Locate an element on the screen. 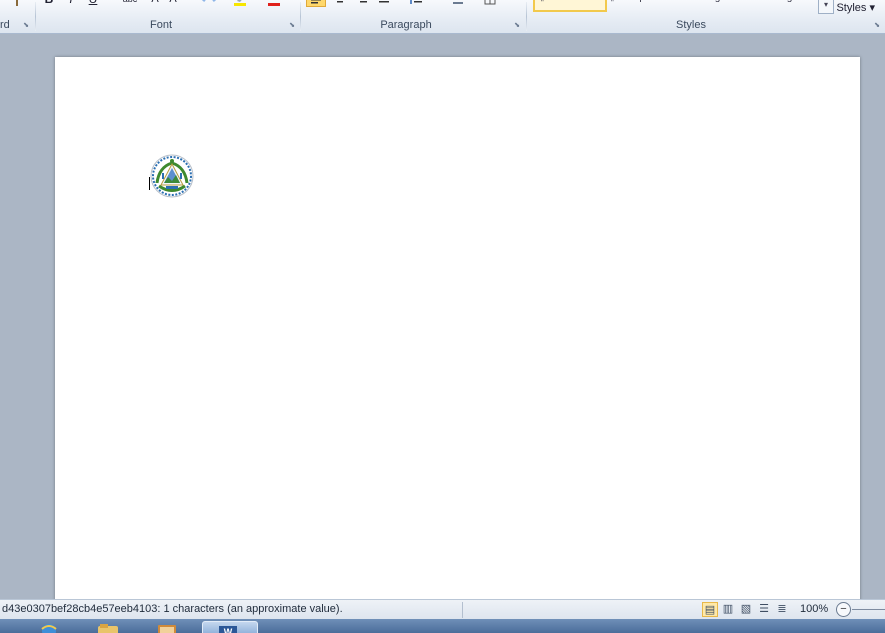  style-heading-2: Heading 2 is located at coordinates (778, 5).